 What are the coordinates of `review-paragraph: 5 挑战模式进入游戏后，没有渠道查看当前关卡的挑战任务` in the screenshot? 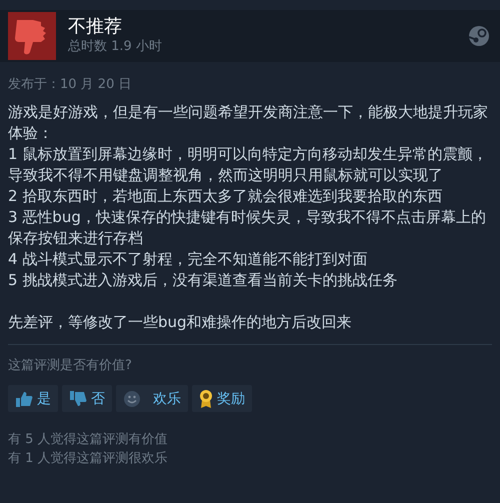 It's located at (203, 280).